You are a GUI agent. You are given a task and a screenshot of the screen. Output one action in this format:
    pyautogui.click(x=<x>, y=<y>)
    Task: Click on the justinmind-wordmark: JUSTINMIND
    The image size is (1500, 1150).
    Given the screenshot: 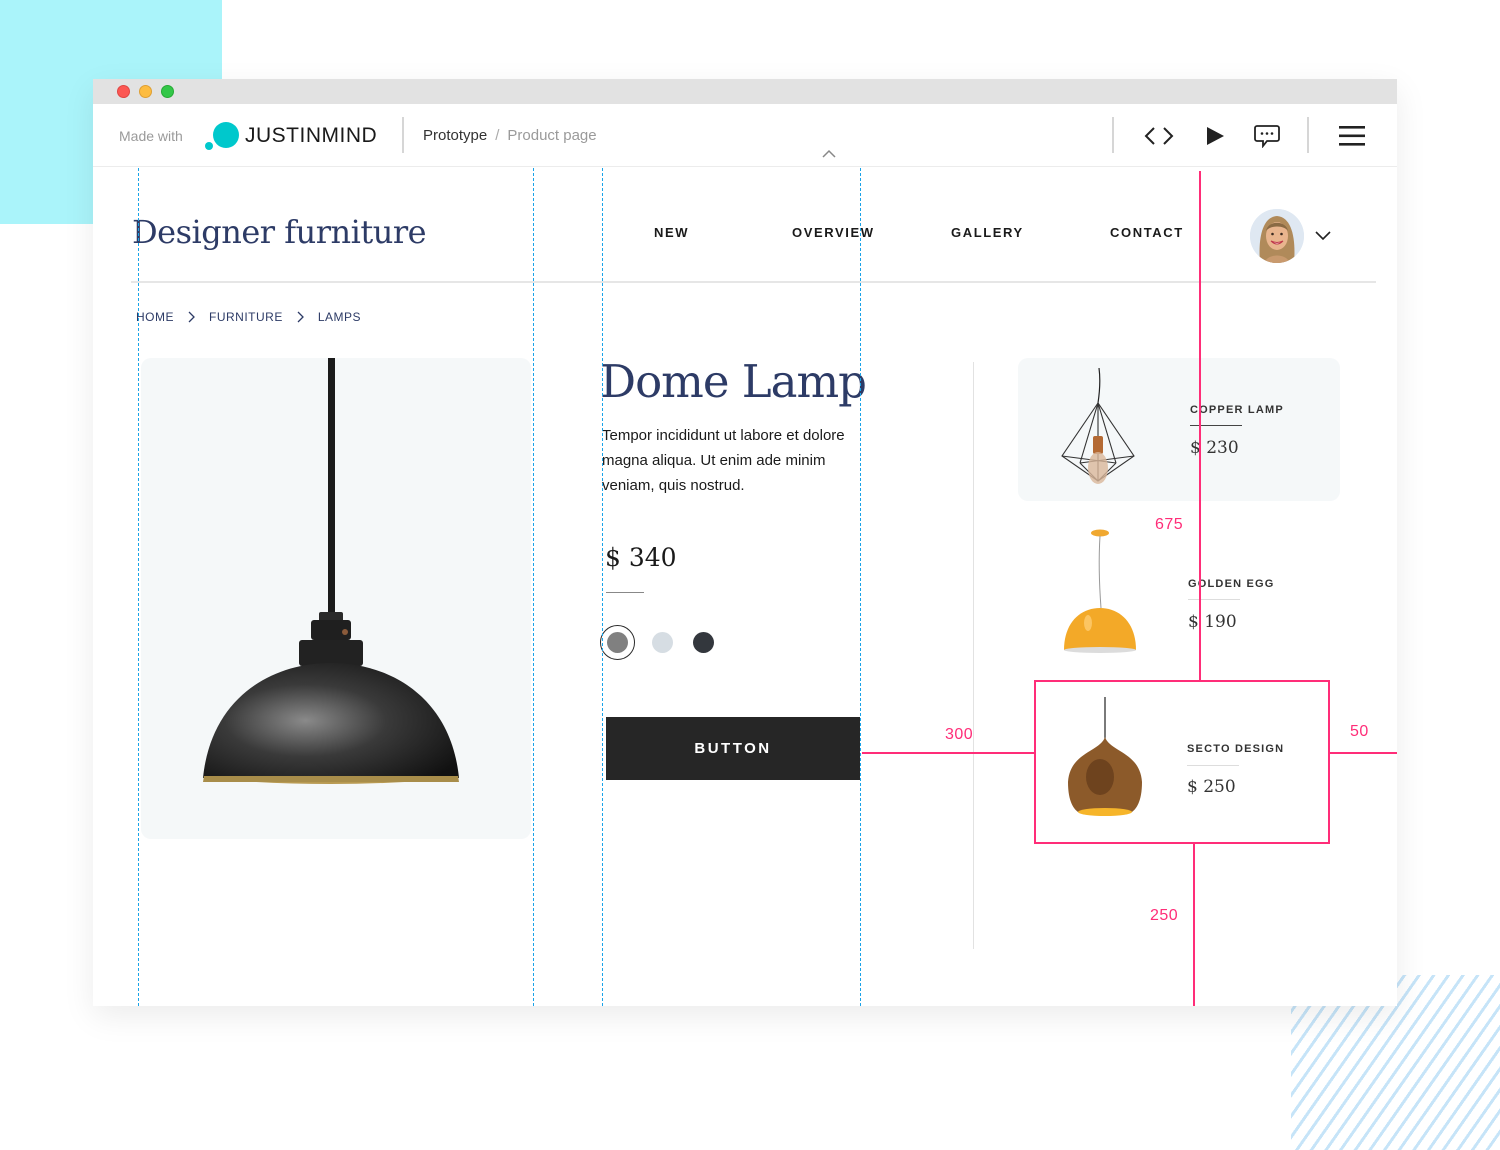 What is the action you would take?
    pyautogui.click(x=311, y=135)
    